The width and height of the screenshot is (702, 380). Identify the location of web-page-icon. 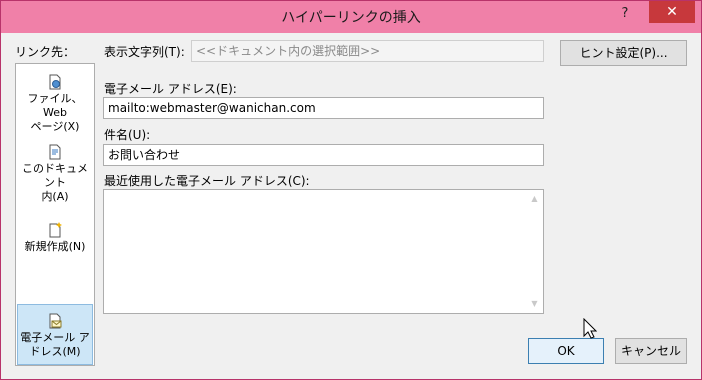
(55, 82).